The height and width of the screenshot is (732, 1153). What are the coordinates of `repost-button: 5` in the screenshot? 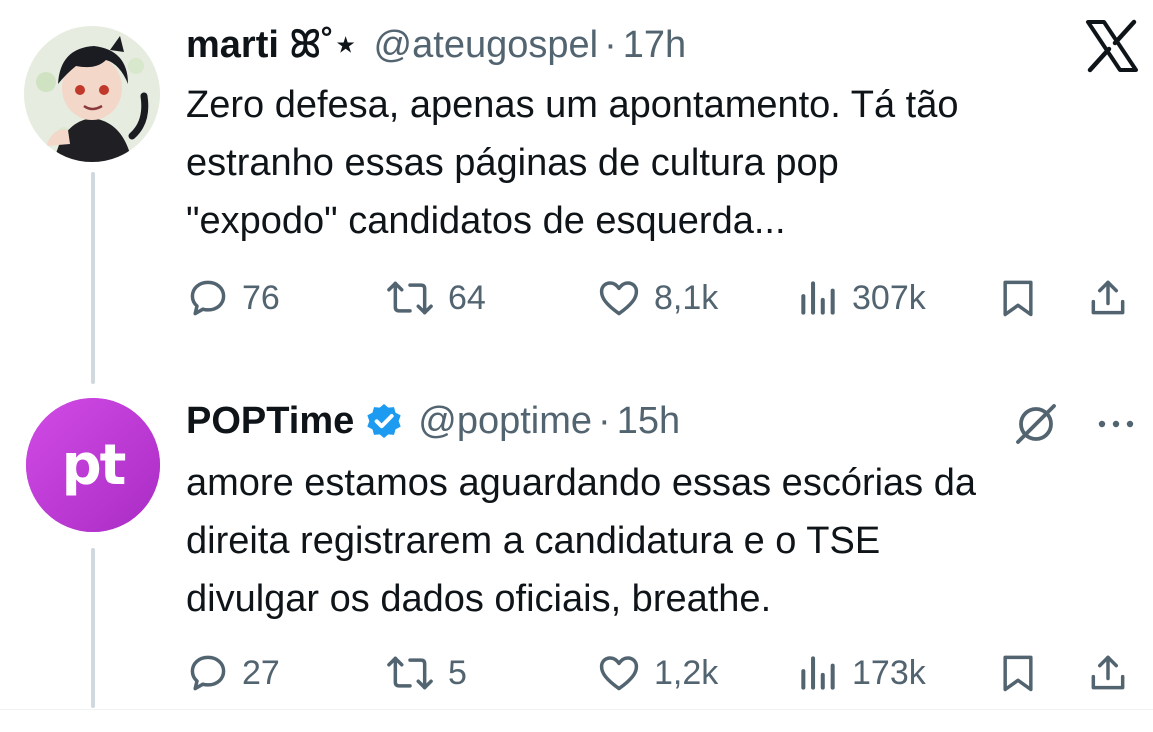 It's located at (425, 673).